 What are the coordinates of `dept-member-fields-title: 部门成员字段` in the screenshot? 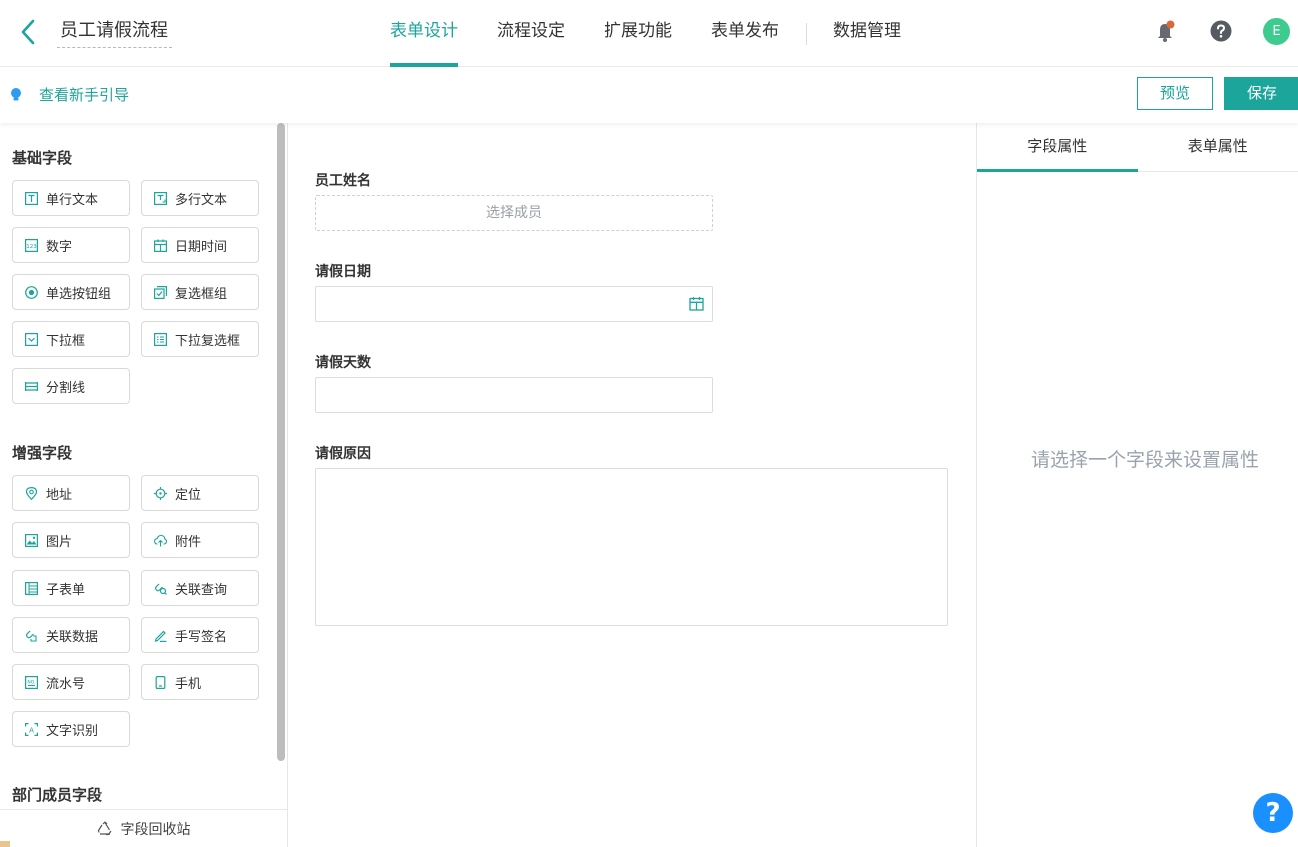 It's located at (57, 795).